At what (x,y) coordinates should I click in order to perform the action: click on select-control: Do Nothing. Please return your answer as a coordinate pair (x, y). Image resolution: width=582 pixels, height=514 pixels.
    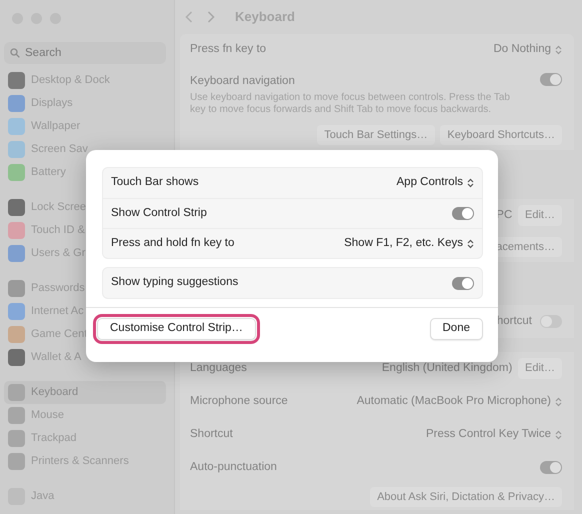
    Looking at the image, I should click on (527, 49).